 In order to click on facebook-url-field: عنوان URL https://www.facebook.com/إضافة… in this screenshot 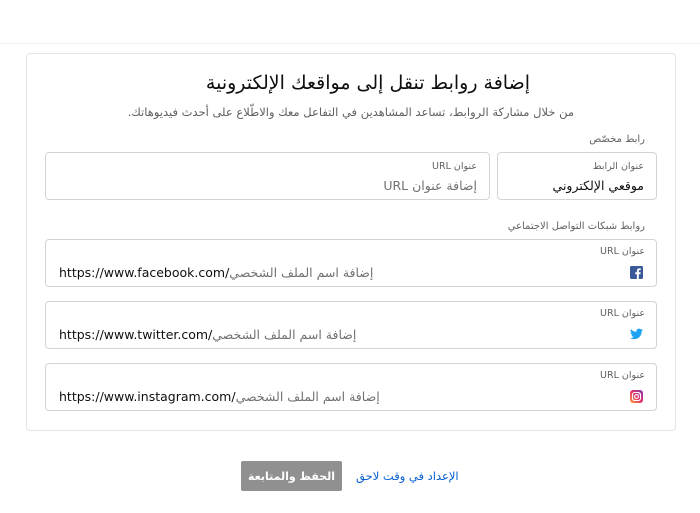, I will do `click(351, 263)`.